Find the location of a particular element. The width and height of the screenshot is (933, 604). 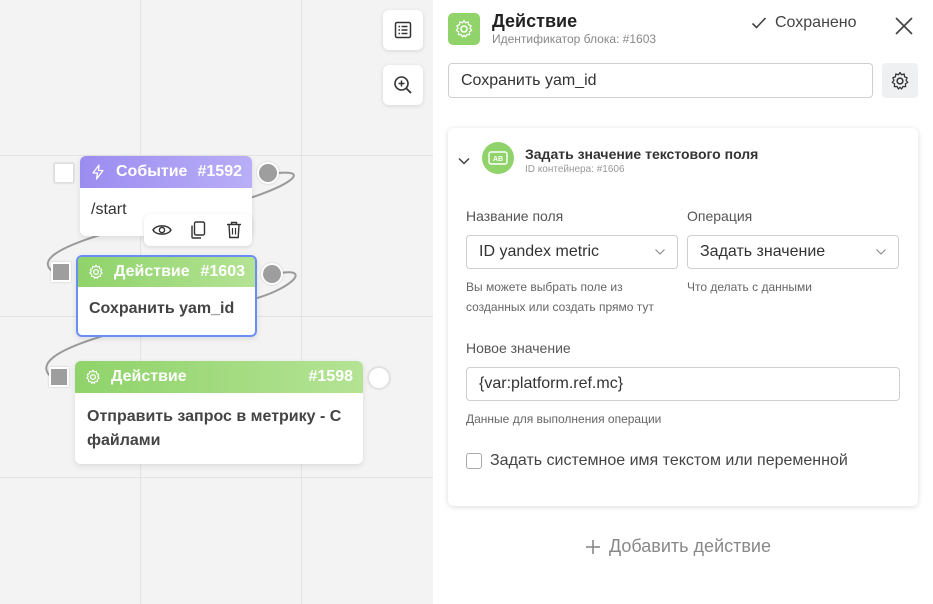

system-name-checkbox is located at coordinates (474, 461).